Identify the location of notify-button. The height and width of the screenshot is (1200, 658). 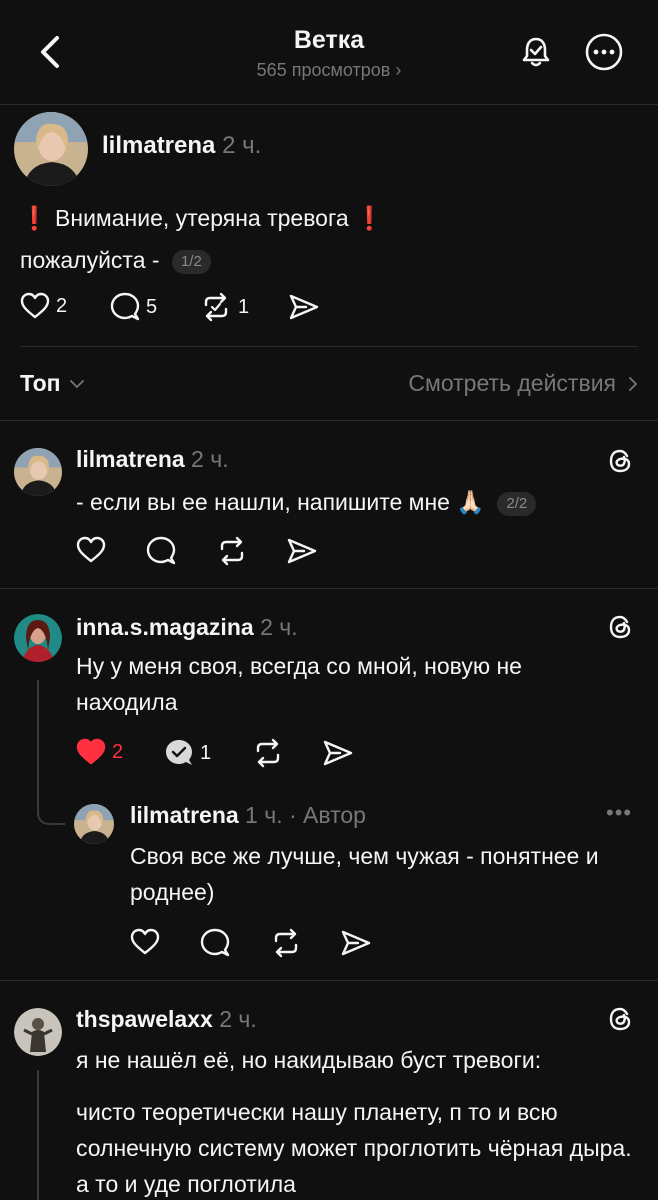
(536, 52).